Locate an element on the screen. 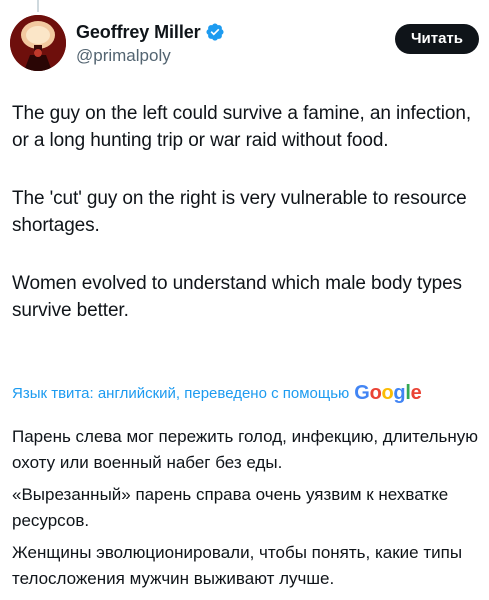 This screenshot has width=489, height=600. author-info: Geoffrey Miller @primalpoly is located at coordinates (150, 43).